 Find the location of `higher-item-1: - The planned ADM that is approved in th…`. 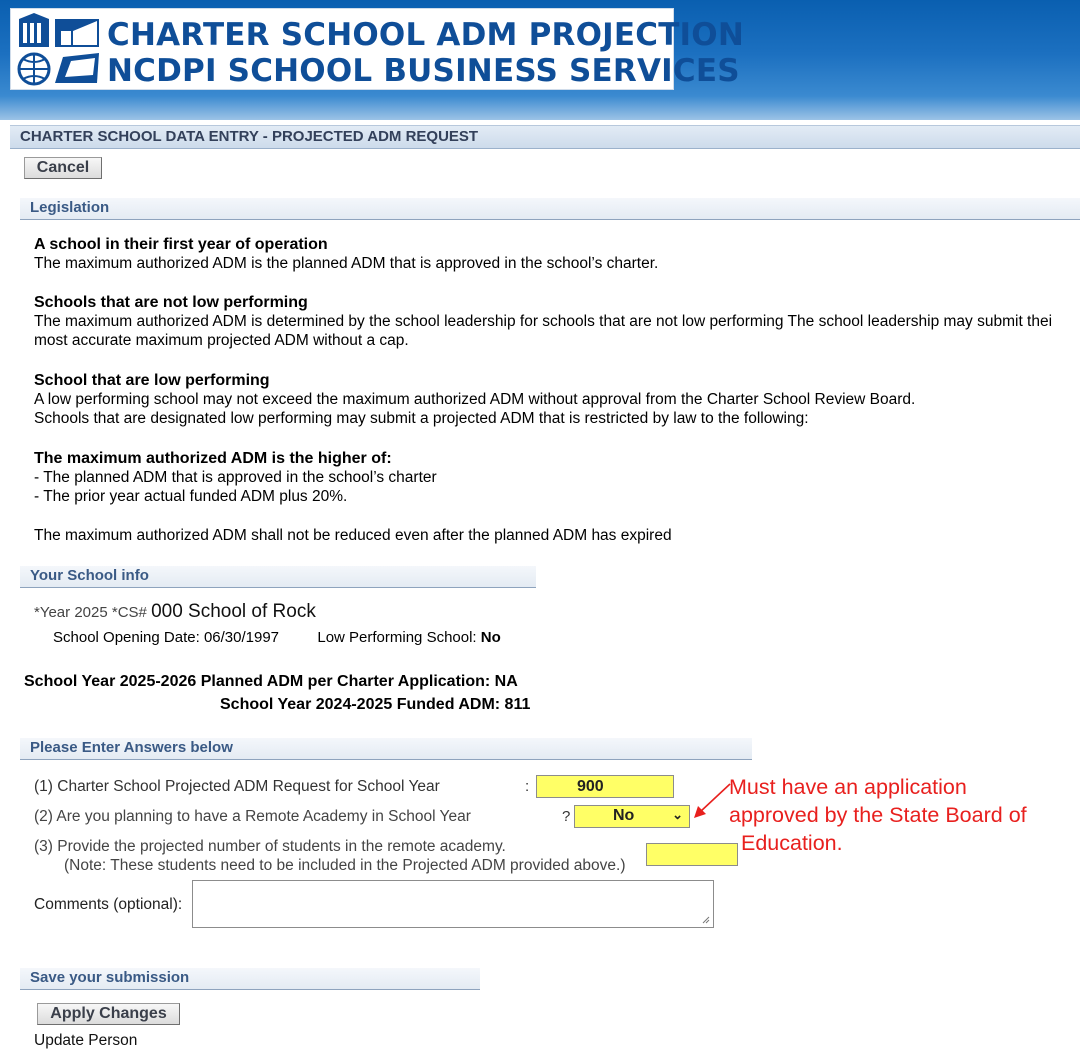

higher-item-1: - The planned ADM that is approved in th… is located at coordinates (235, 477).